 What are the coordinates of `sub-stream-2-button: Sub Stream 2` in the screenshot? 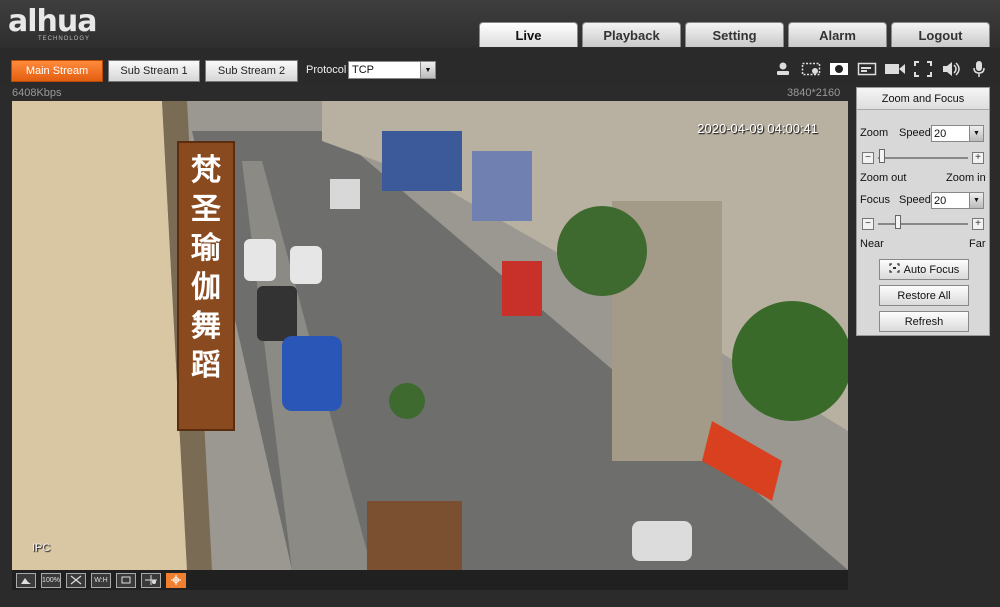 It's located at (251, 71).